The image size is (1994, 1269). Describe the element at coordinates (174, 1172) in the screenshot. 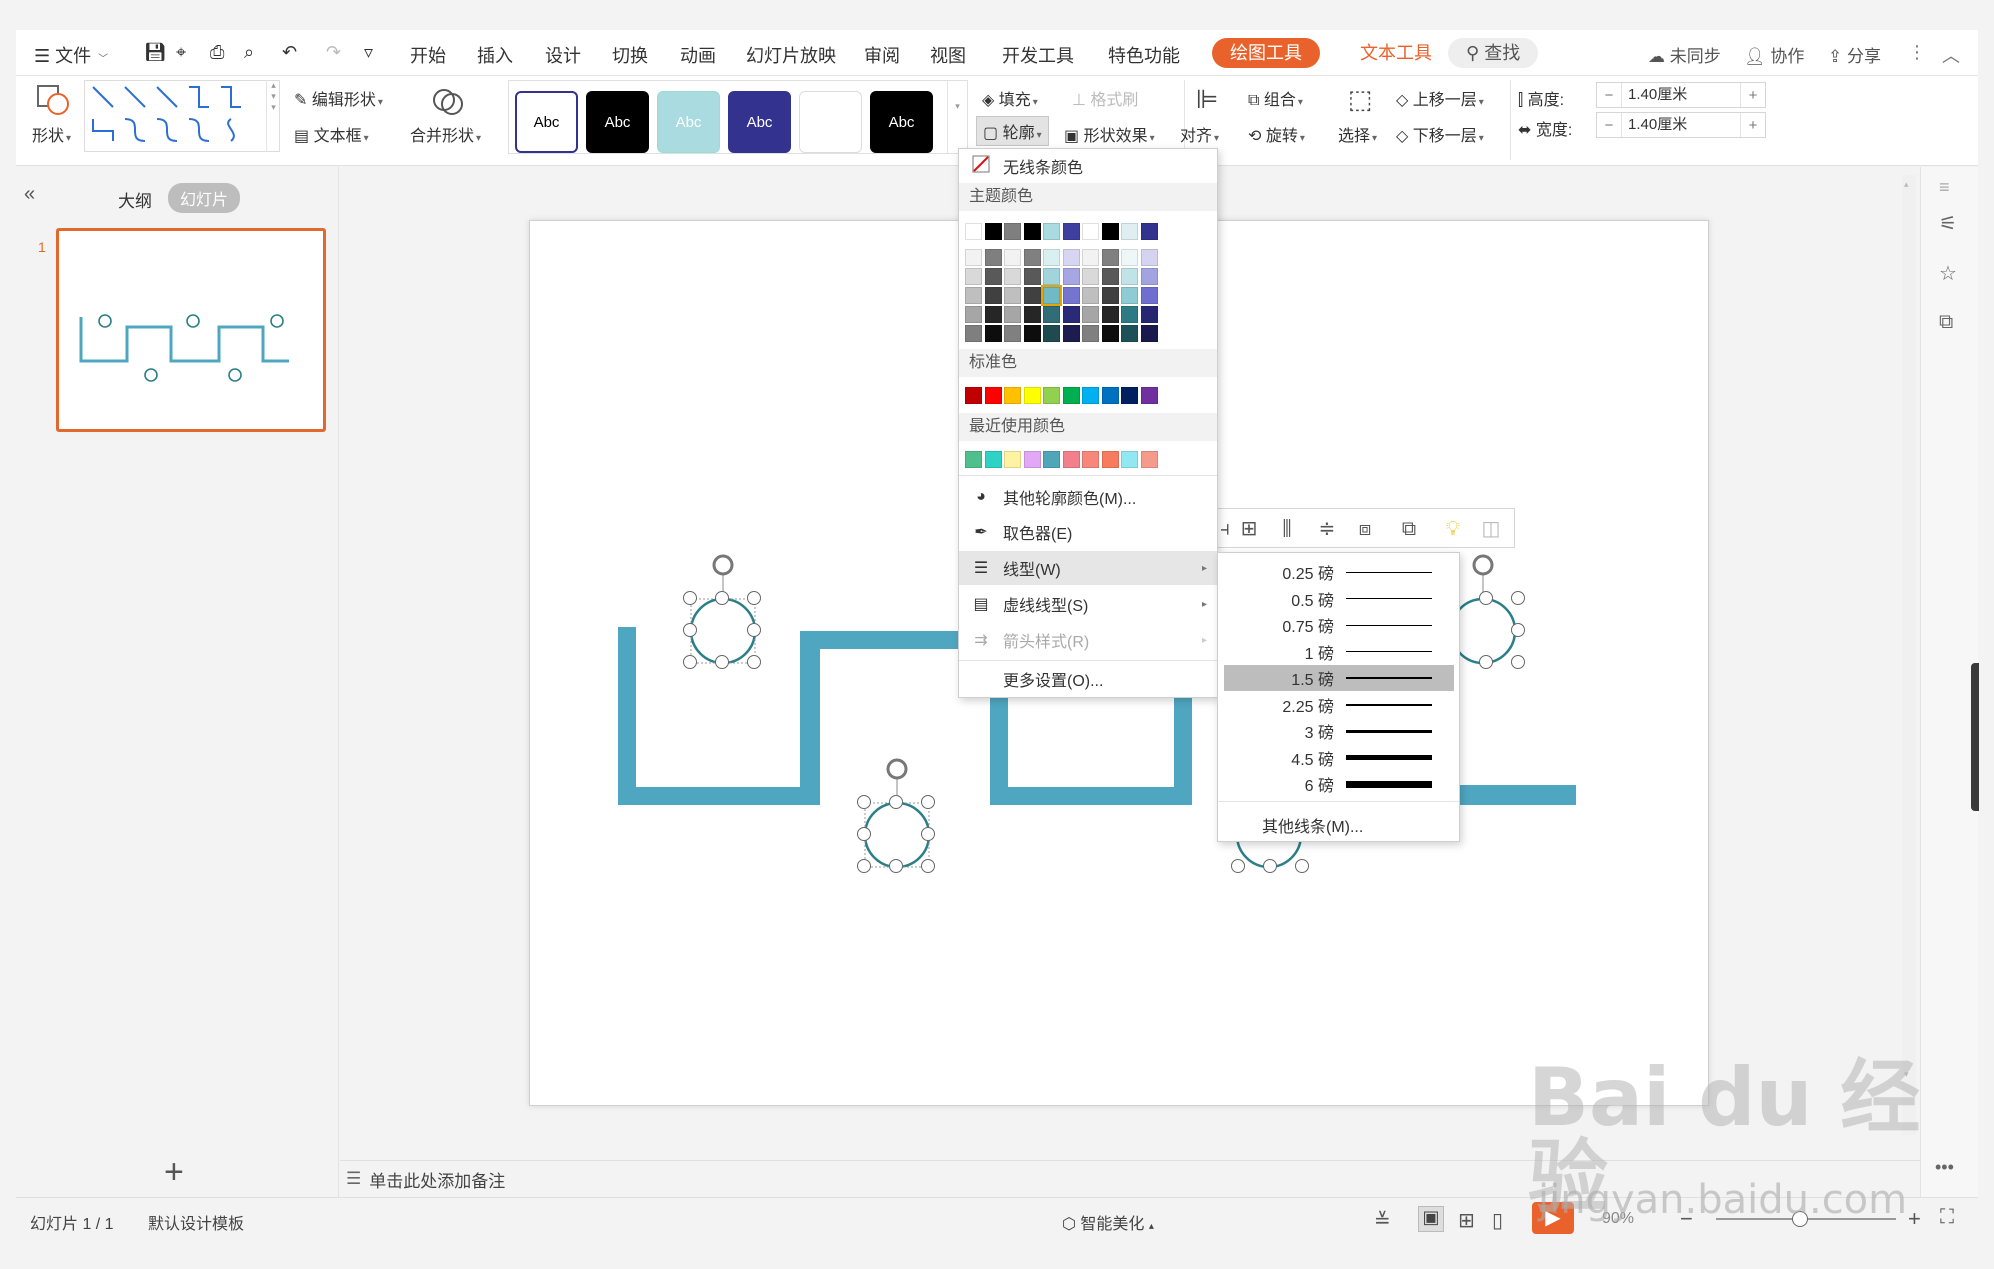

I see `add-slide-icon: +` at that location.